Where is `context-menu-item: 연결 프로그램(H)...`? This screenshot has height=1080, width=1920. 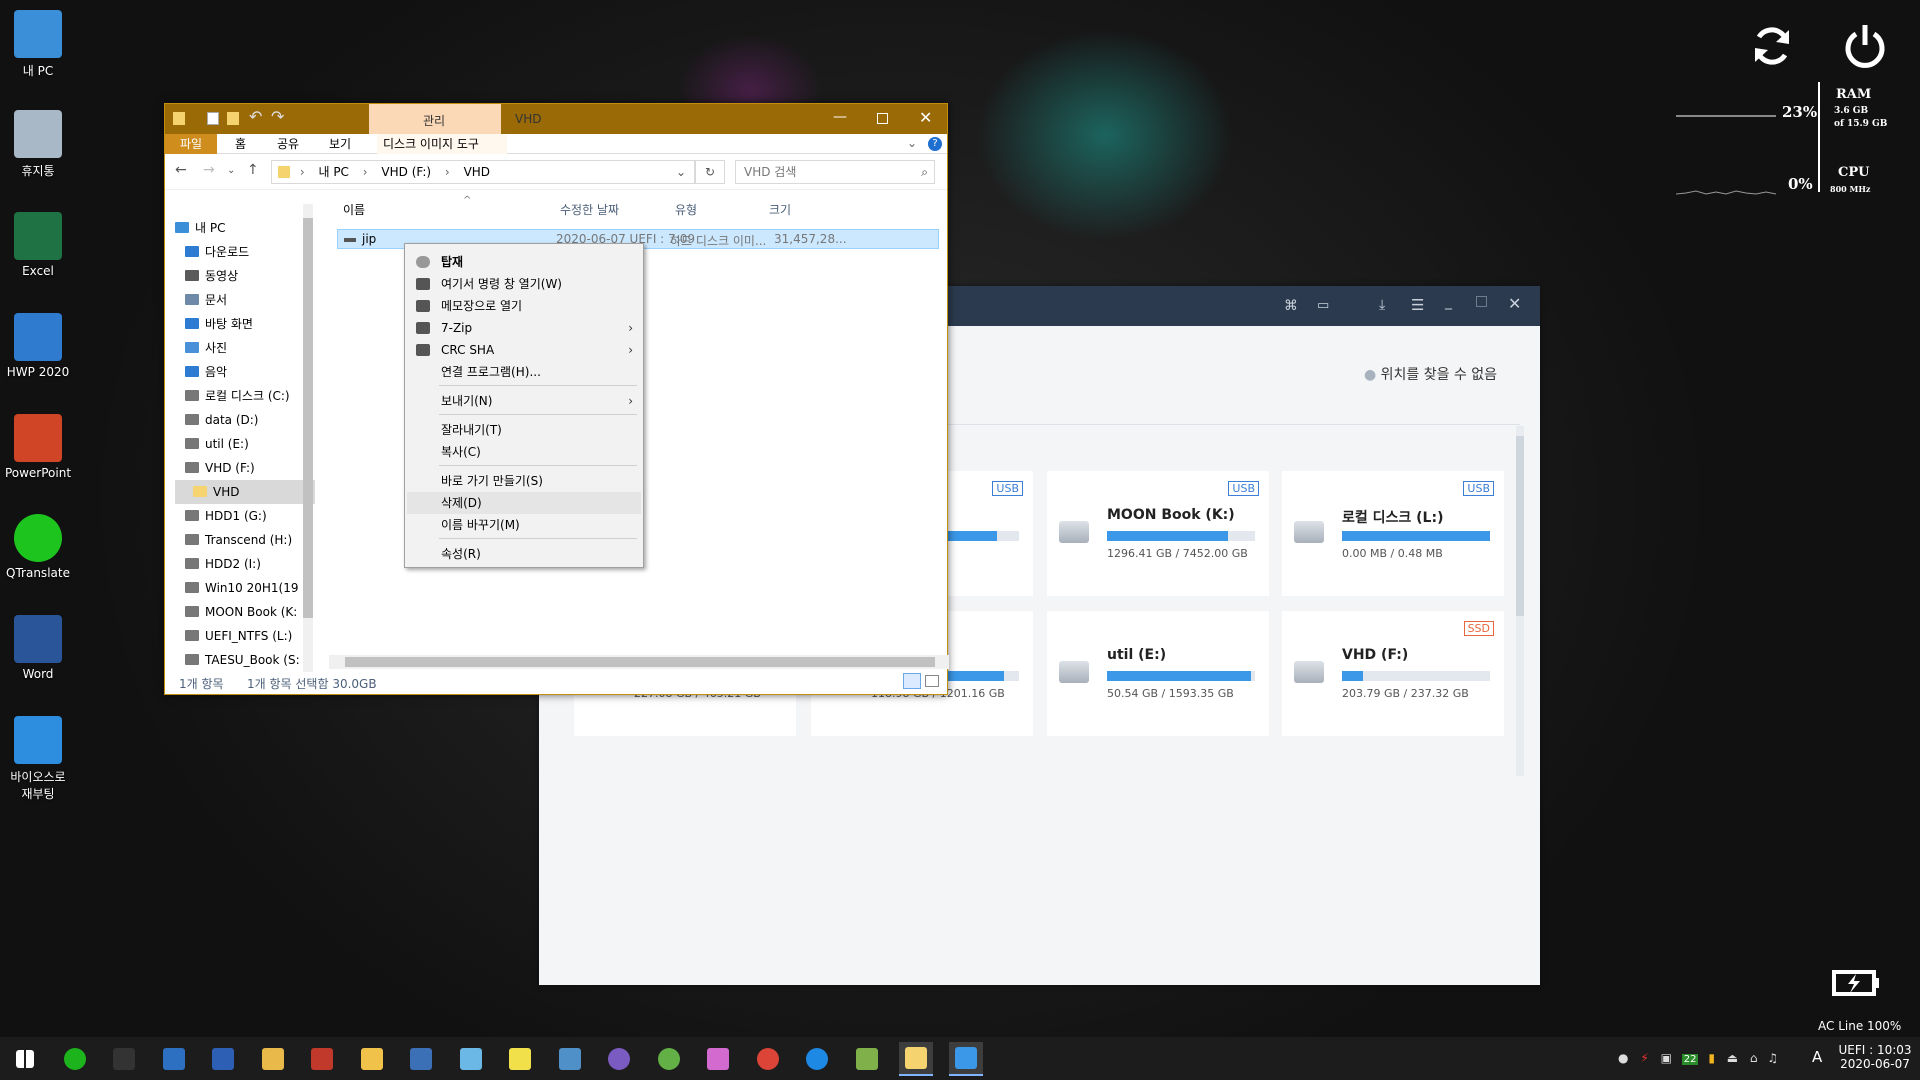 context-menu-item: 연결 프로그램(H)... is located at coordinates (524, 372).